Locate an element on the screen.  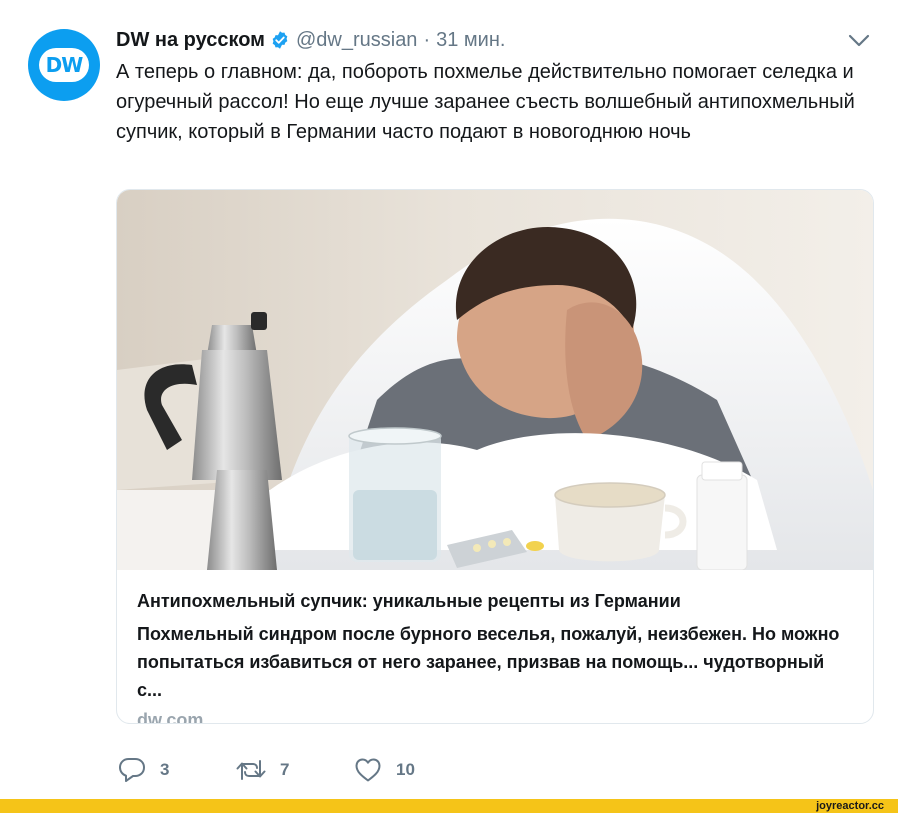
tweet-header: DW на русском @dw_russian · 31 мин. is located at coordinates (310, 40).